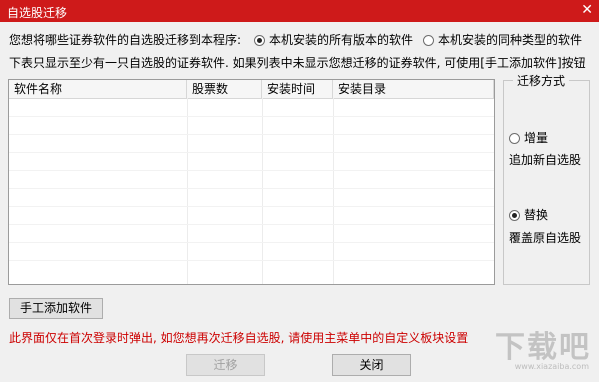 This screenshot has height=382, width=599. What do you see at coordinates (98, 89) in the screenshot?
I see `column-software-name: 软件名称` at bounding box center [98, 89].